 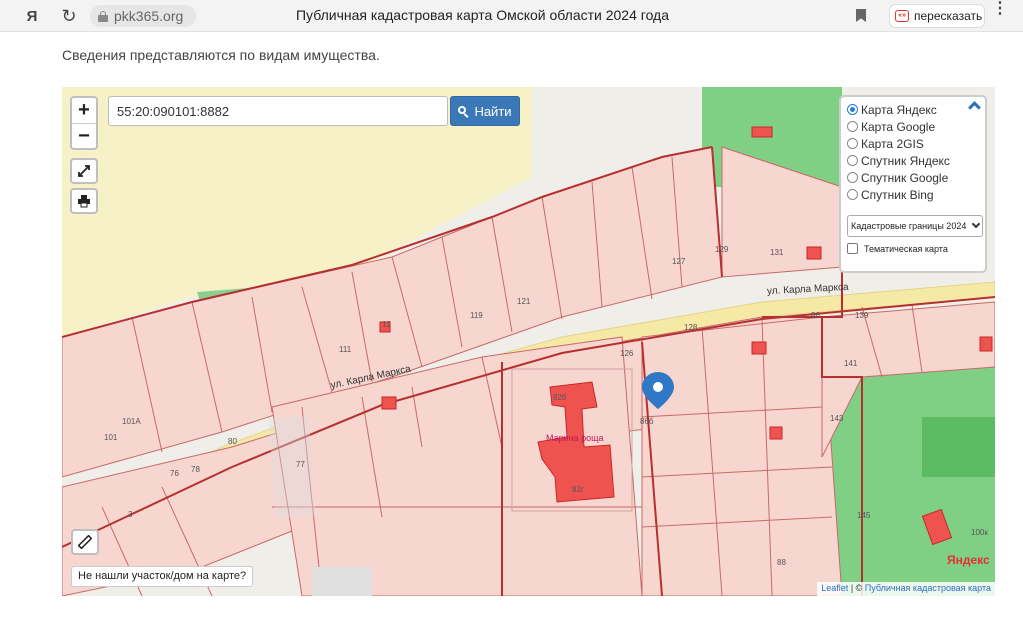 What do you see at coordinates (722, 249) in the screenshot?
I see `plot-number: 129` at bounding box center [722, 249].